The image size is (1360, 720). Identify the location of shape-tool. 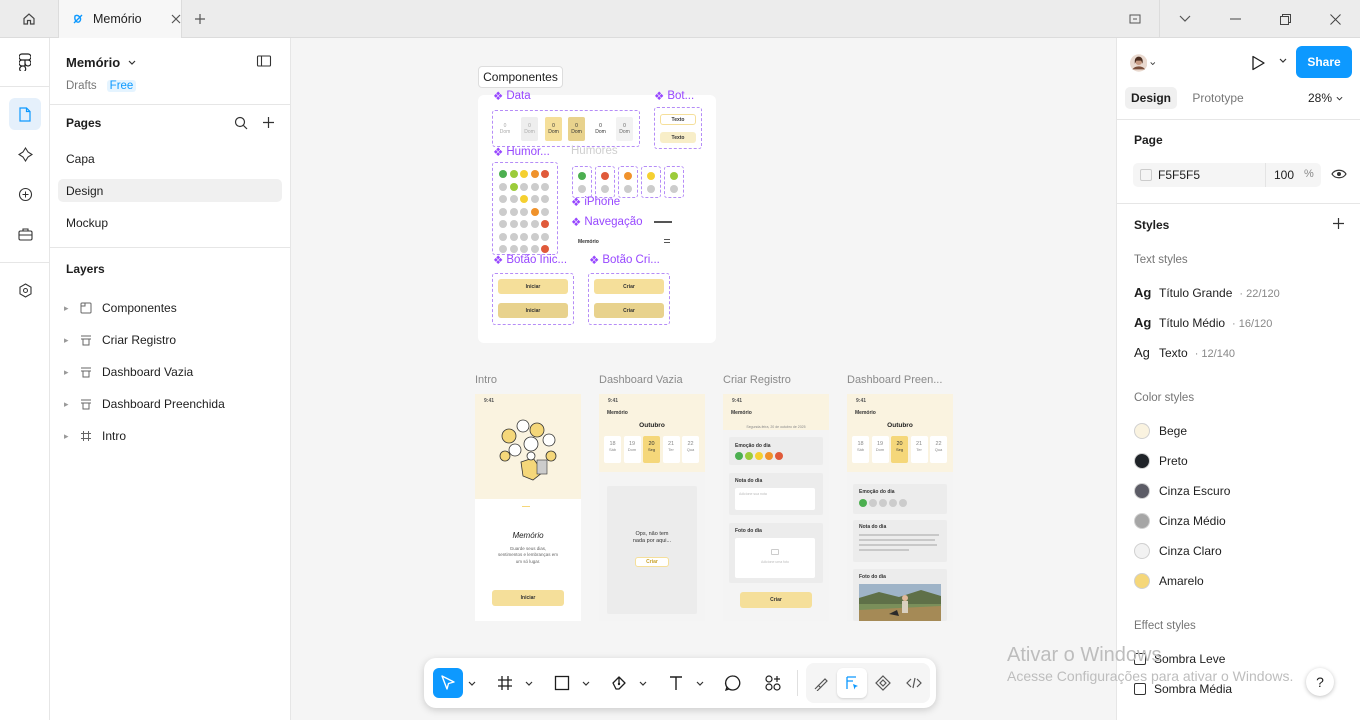
(562, 683).